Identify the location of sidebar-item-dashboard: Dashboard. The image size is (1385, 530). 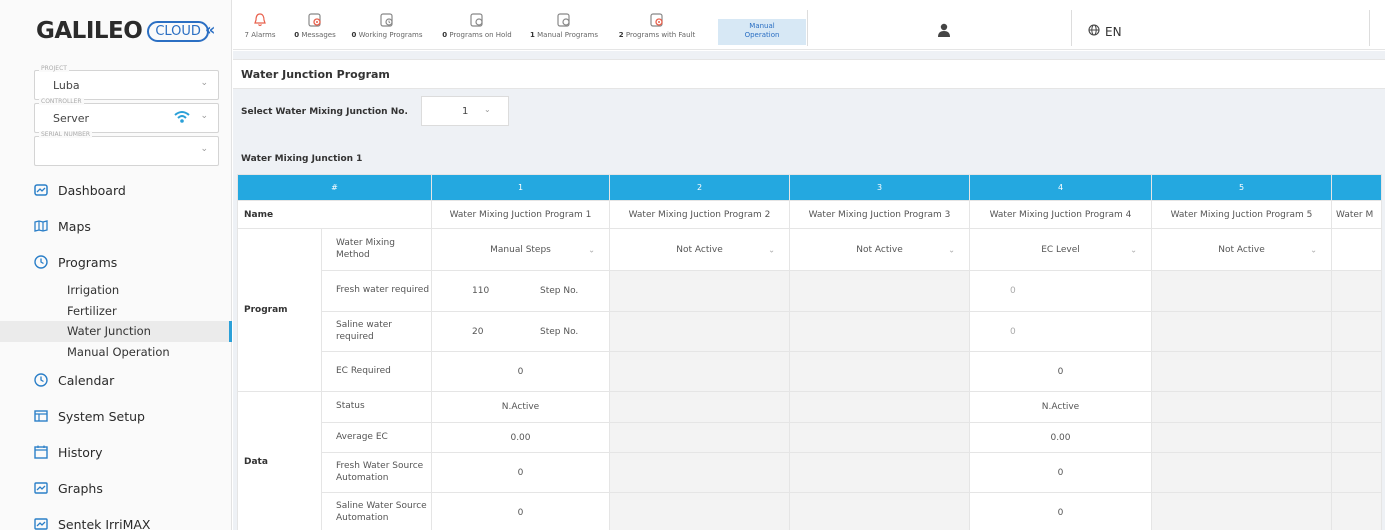
(116, 190).